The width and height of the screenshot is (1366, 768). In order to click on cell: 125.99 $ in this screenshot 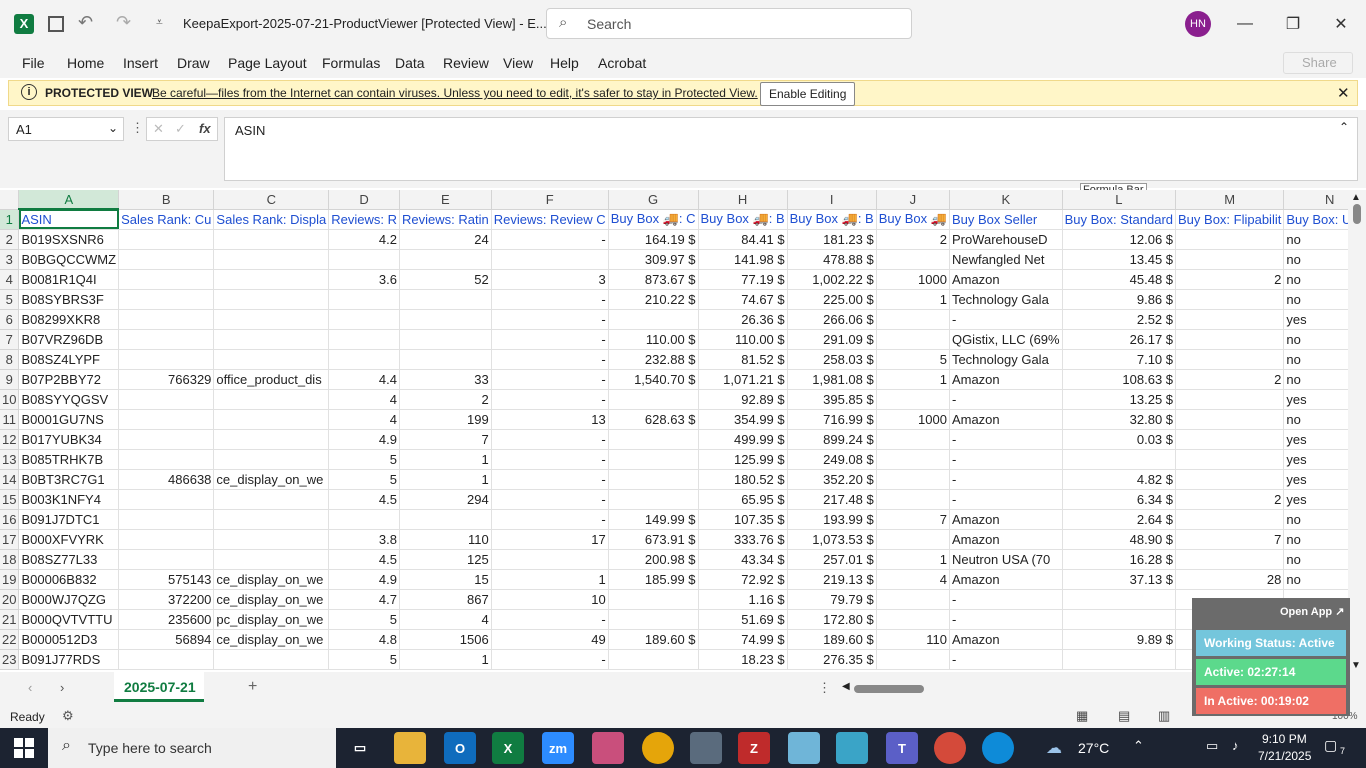, I will do `click(743, 459)`.